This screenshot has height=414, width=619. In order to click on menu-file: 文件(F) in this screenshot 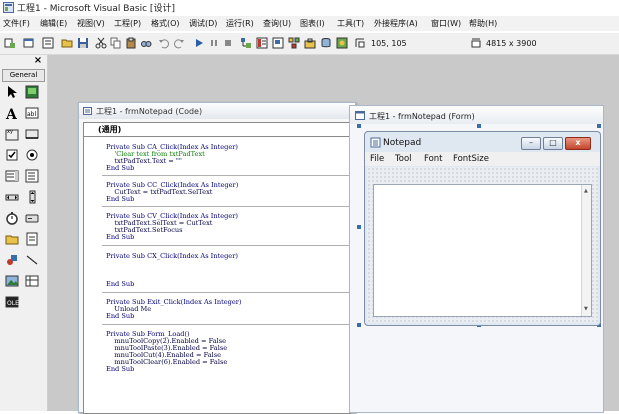, I will do `click(16, 23)`.